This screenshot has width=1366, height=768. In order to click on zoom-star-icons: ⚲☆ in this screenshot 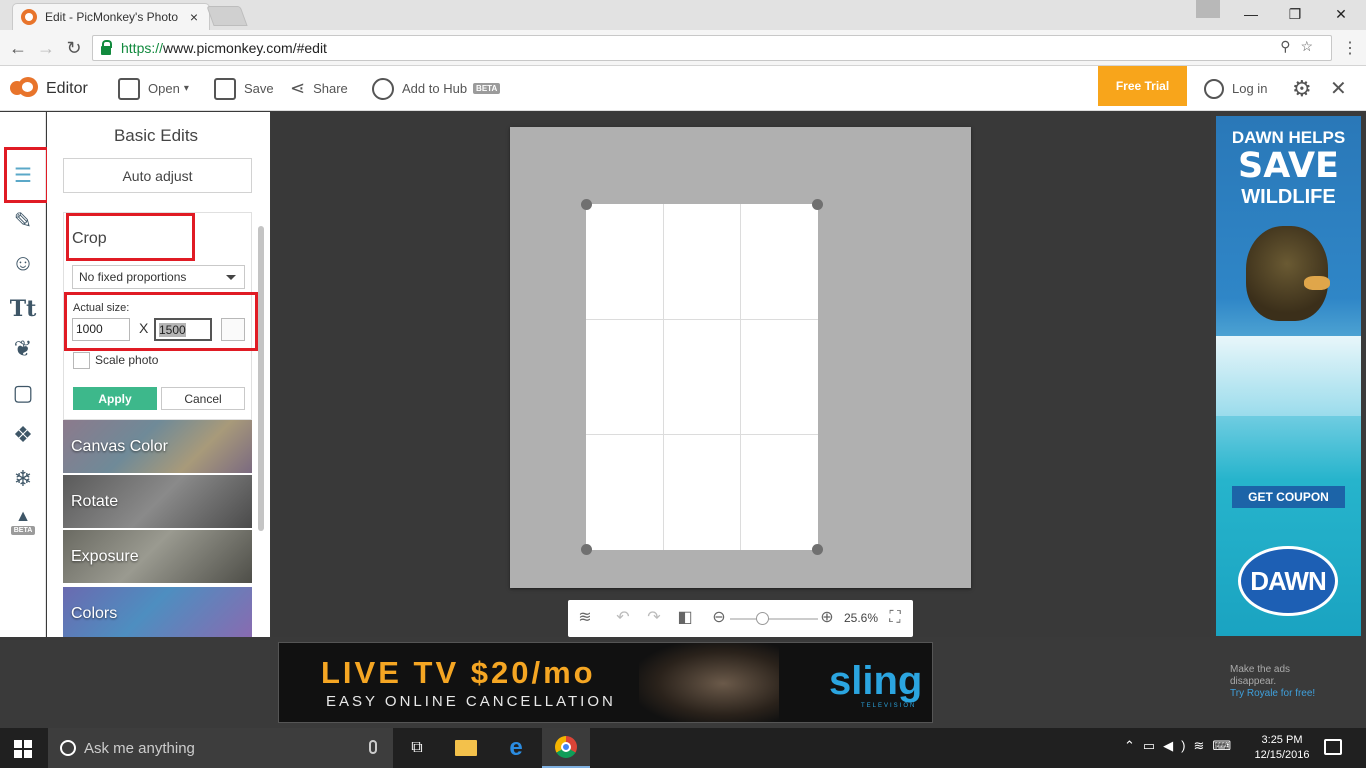, I will do `click(1301, 46)`.